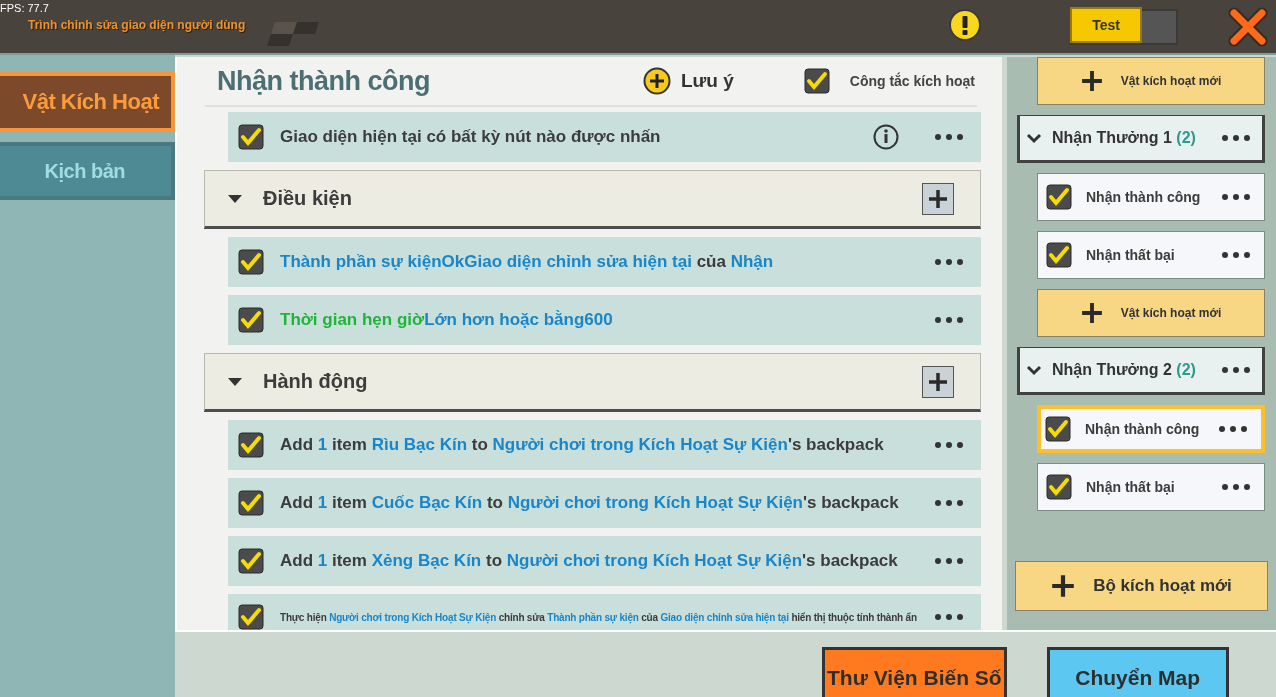 The width and height of the screenshot is (1276, 697). Describe the element at coordinates (137, 25) in the screenshot. I see `editor-subtitle: Trình chỉnh sửa giao diện người dùng` at that location.